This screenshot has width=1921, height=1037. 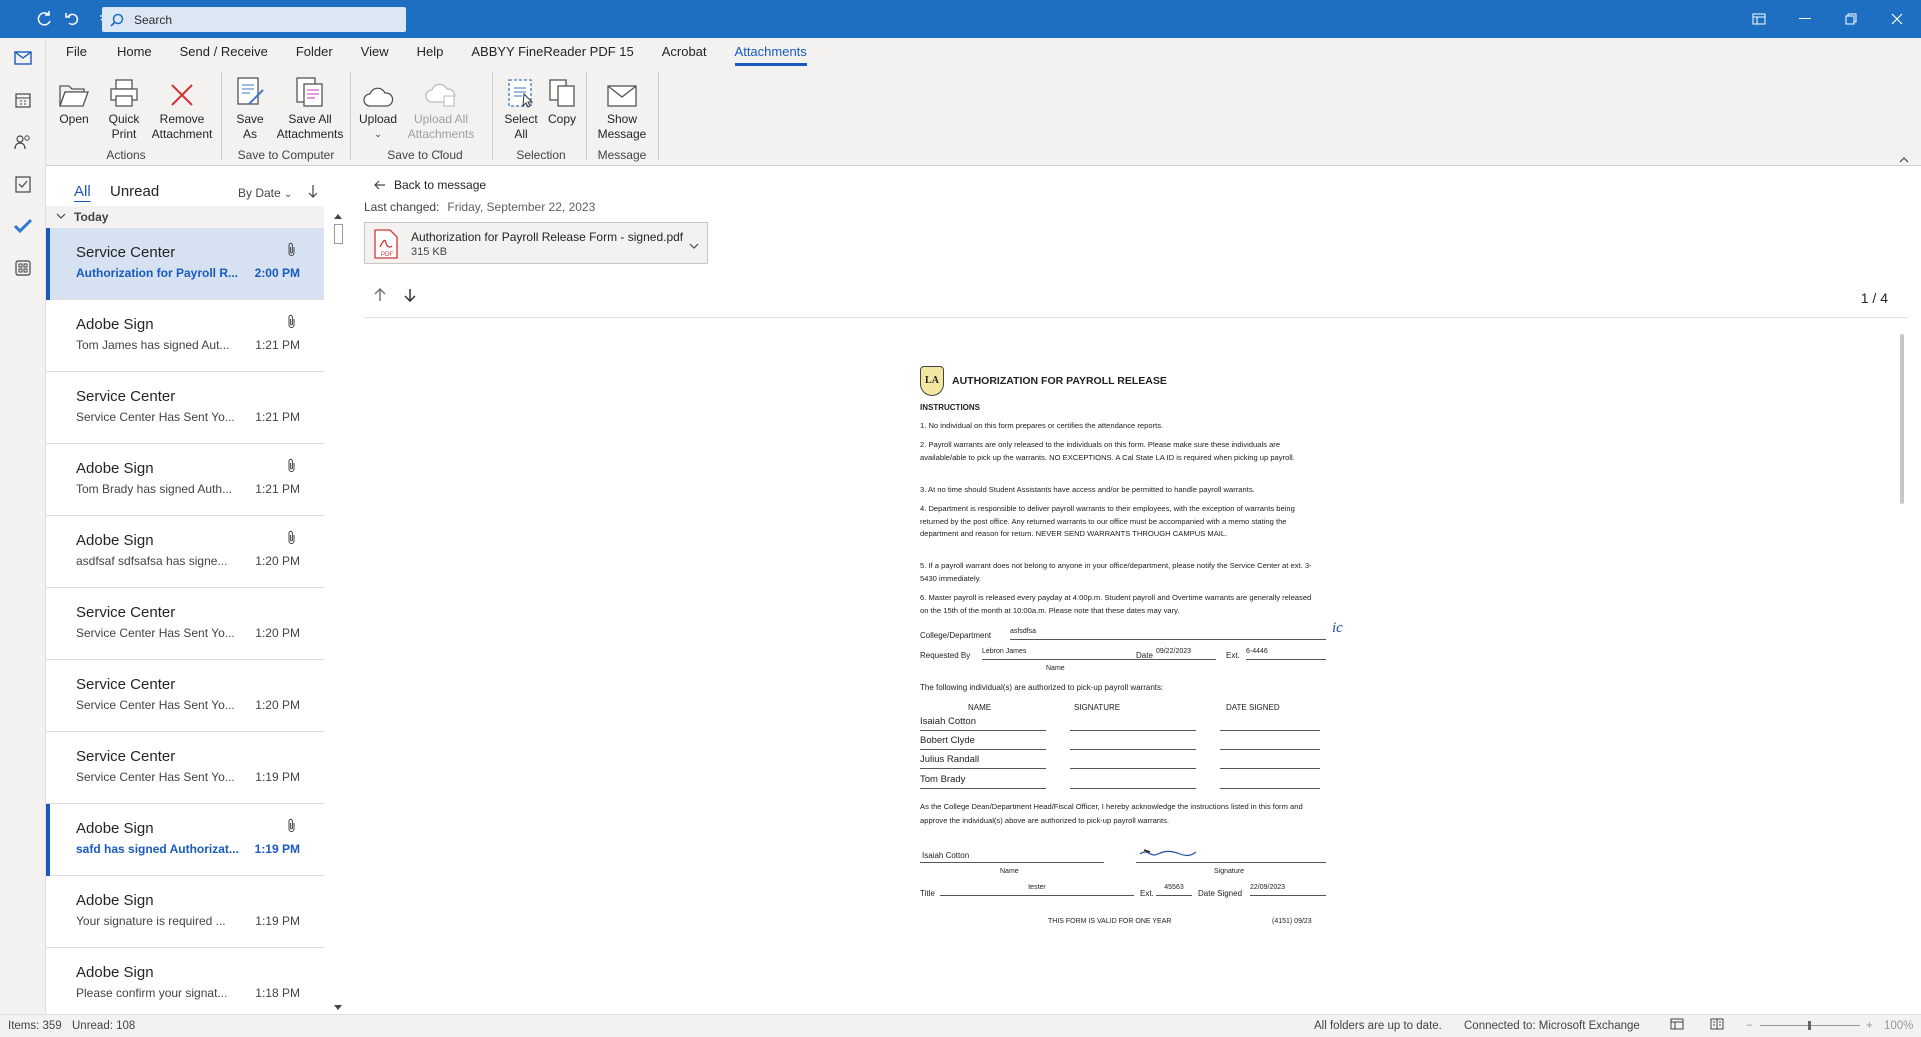 What do you see at coordinates (1805, 19) in the screenshot?
I see `minimize-icon` at bounding box center [1805, 19].